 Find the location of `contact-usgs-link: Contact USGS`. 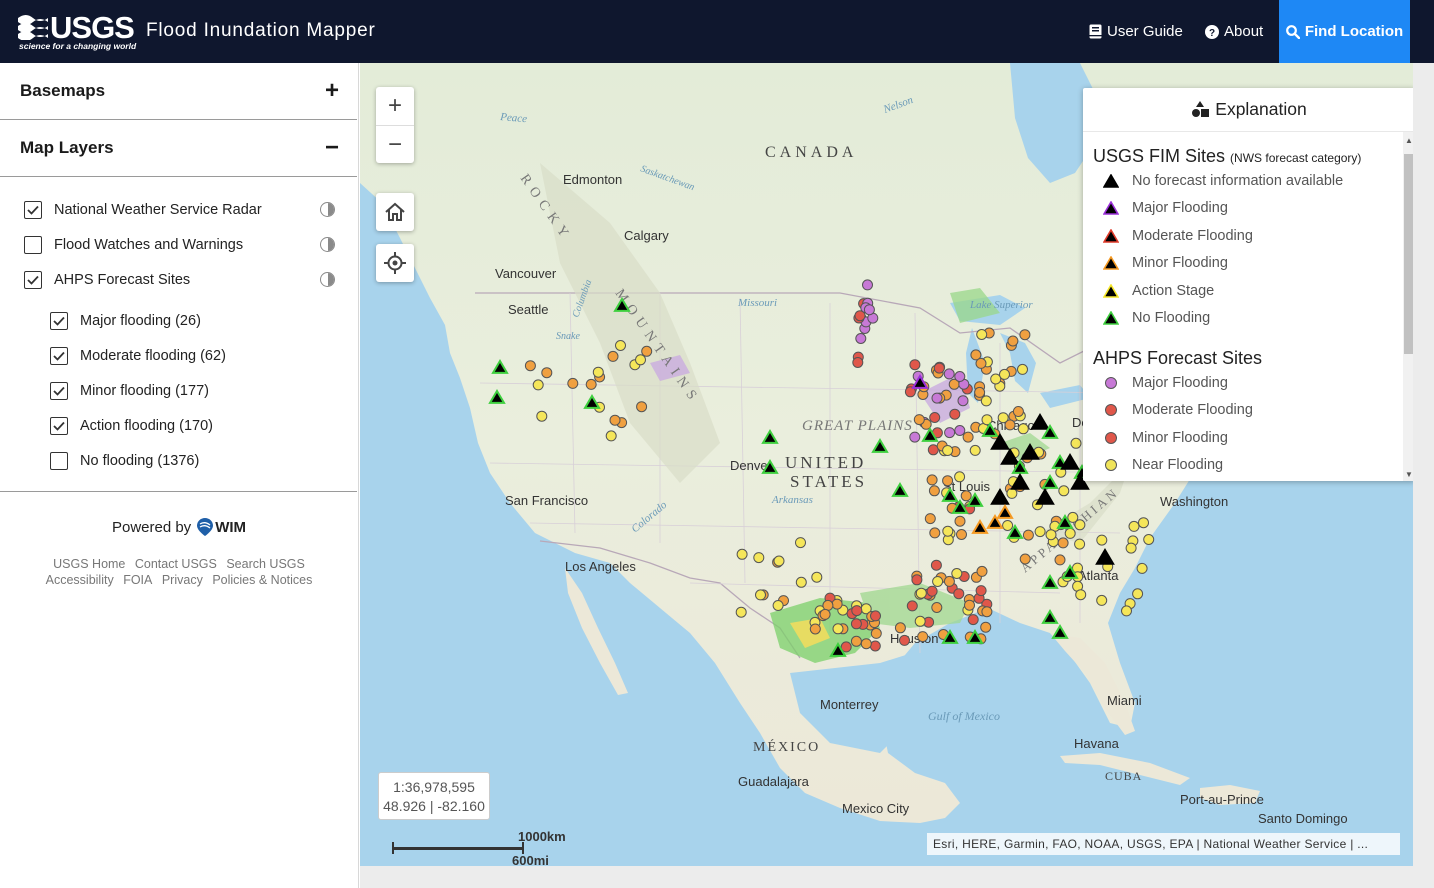

contact-usgs-link: Contact USGS is located at coordinates (176, 564).